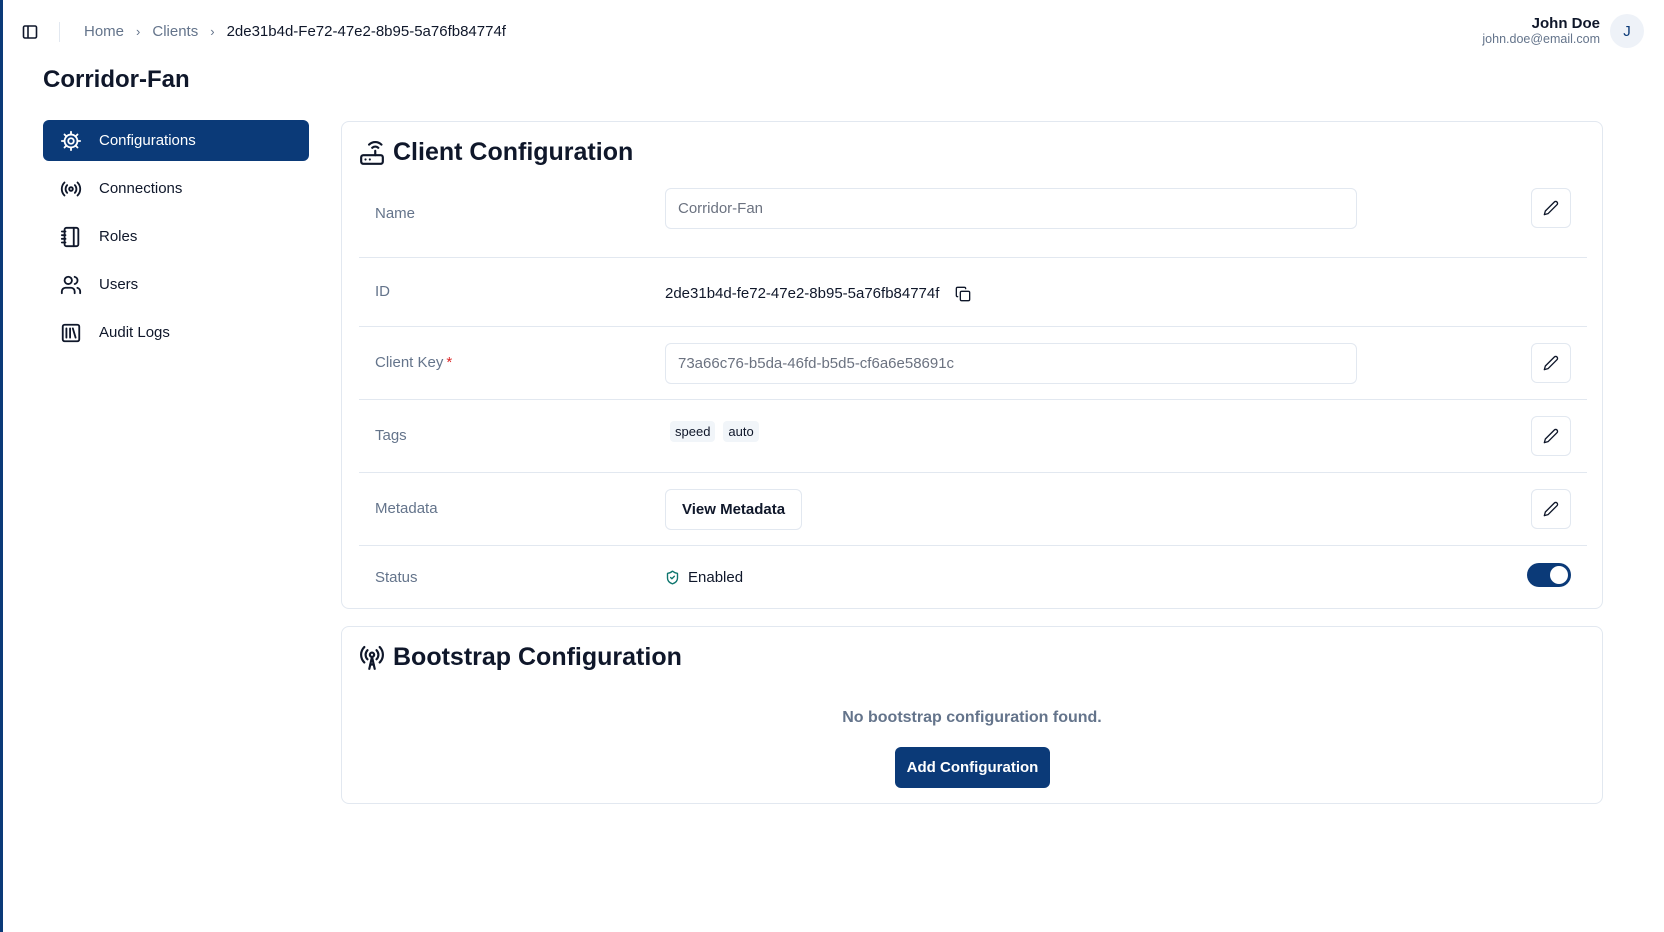  Describe the element at coordinates (1549, 575) in the screenshot. I see `status-toggle` at that location.